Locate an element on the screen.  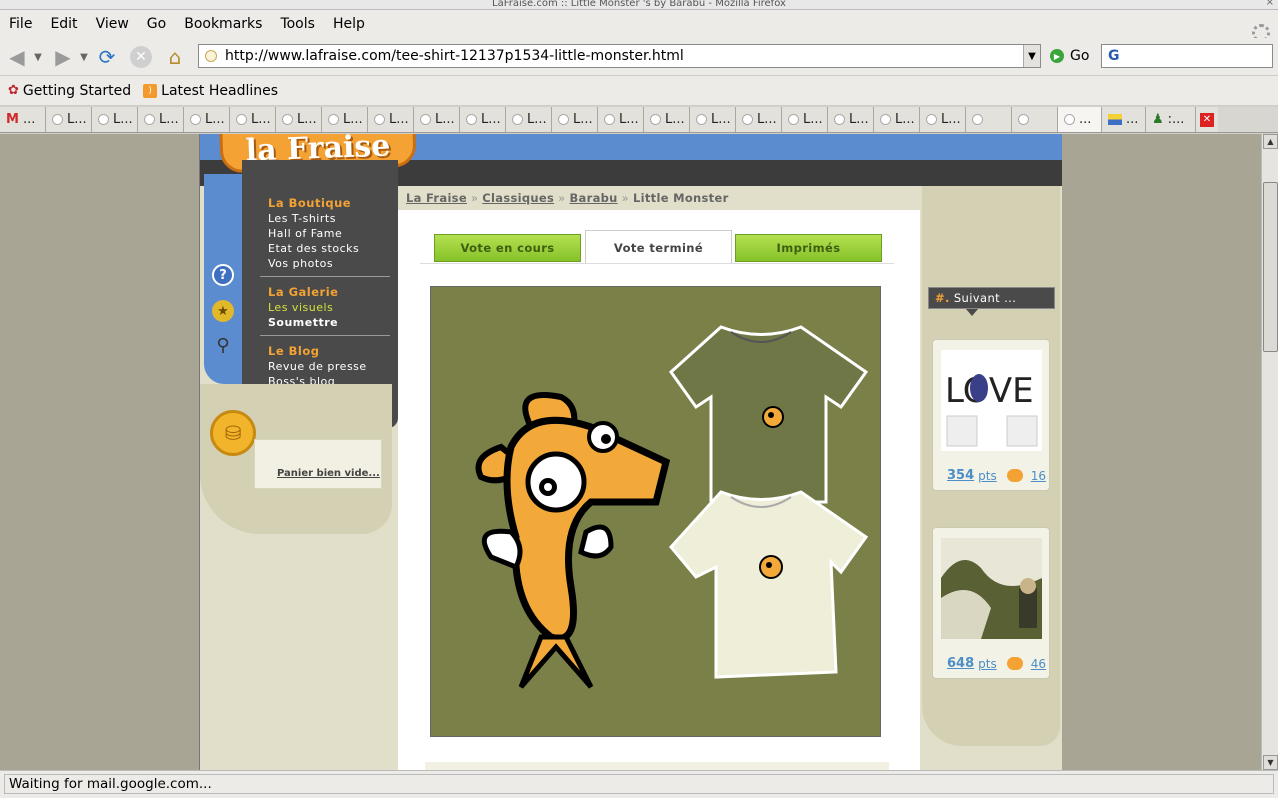
medal-icon: ★ is located at coordinates (223, 311).